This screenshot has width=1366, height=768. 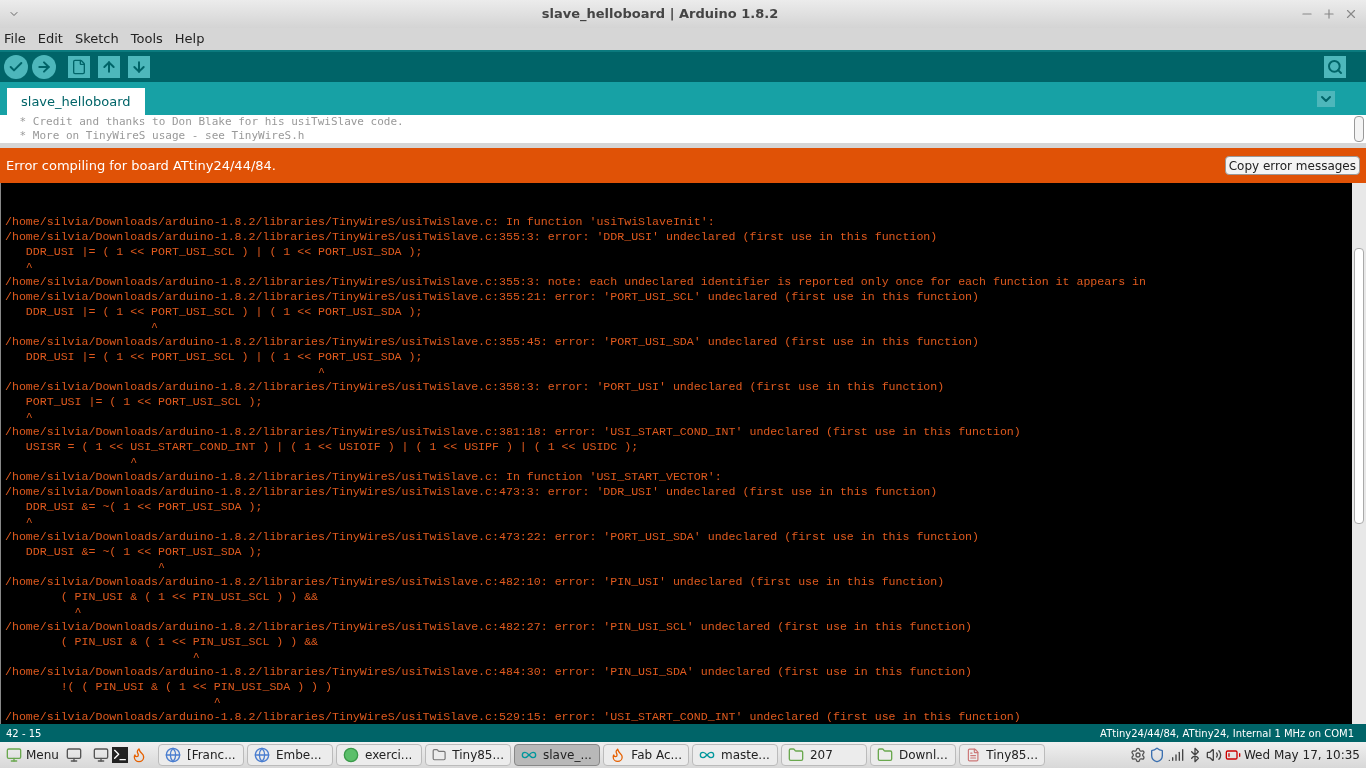 What do you see at coordinates (1175, 755) in the screenshot?
I see `signal-icon` at bounding box center [1175, 755].